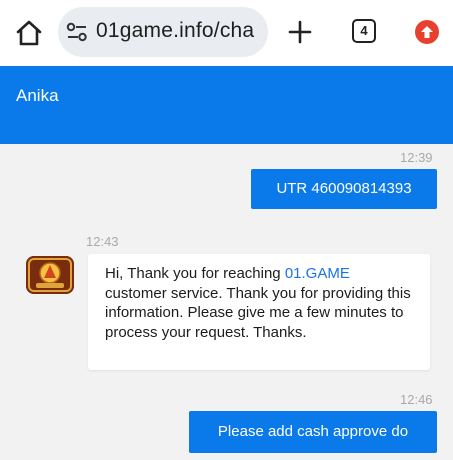 The width and height of the screenshot is (453, 460). I want to click on agent-avatar, so click(50, 275).